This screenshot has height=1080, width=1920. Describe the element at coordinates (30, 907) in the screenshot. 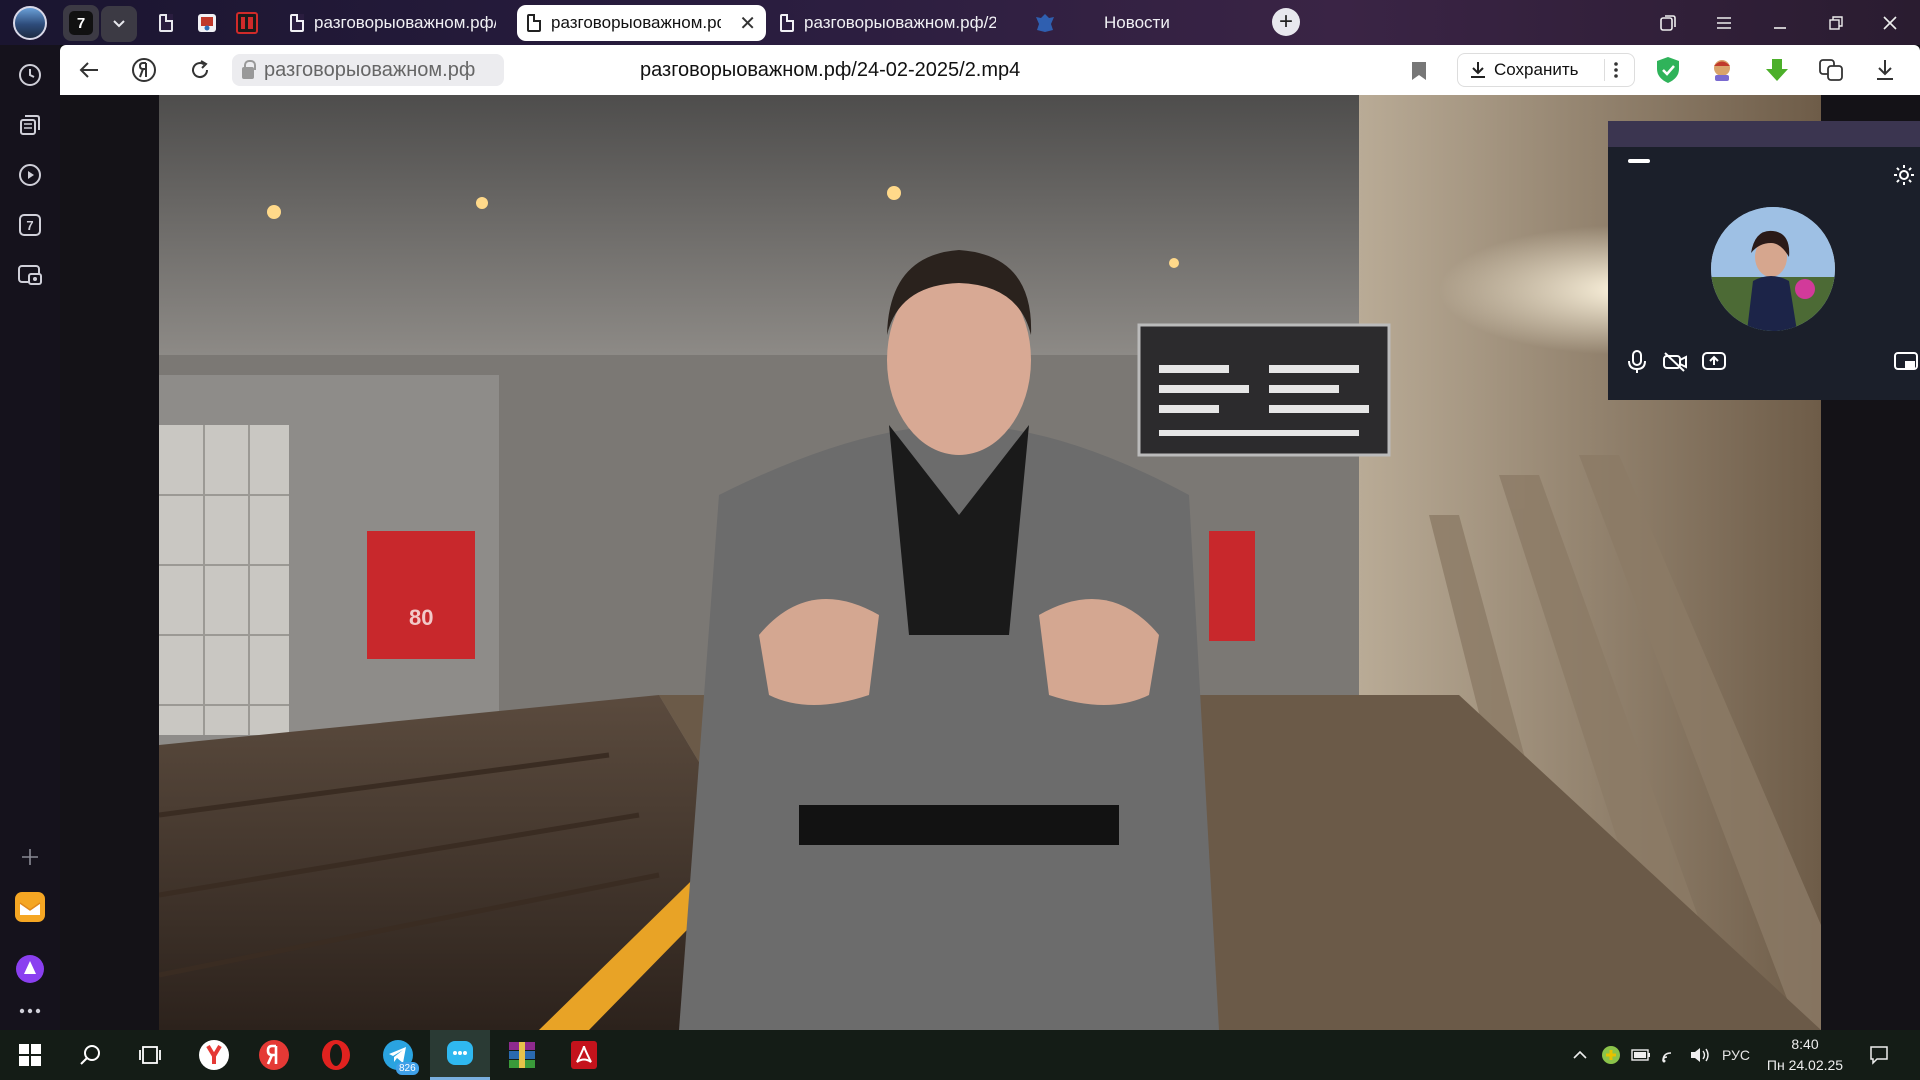

I see `sidebar-mail-button` at that location.